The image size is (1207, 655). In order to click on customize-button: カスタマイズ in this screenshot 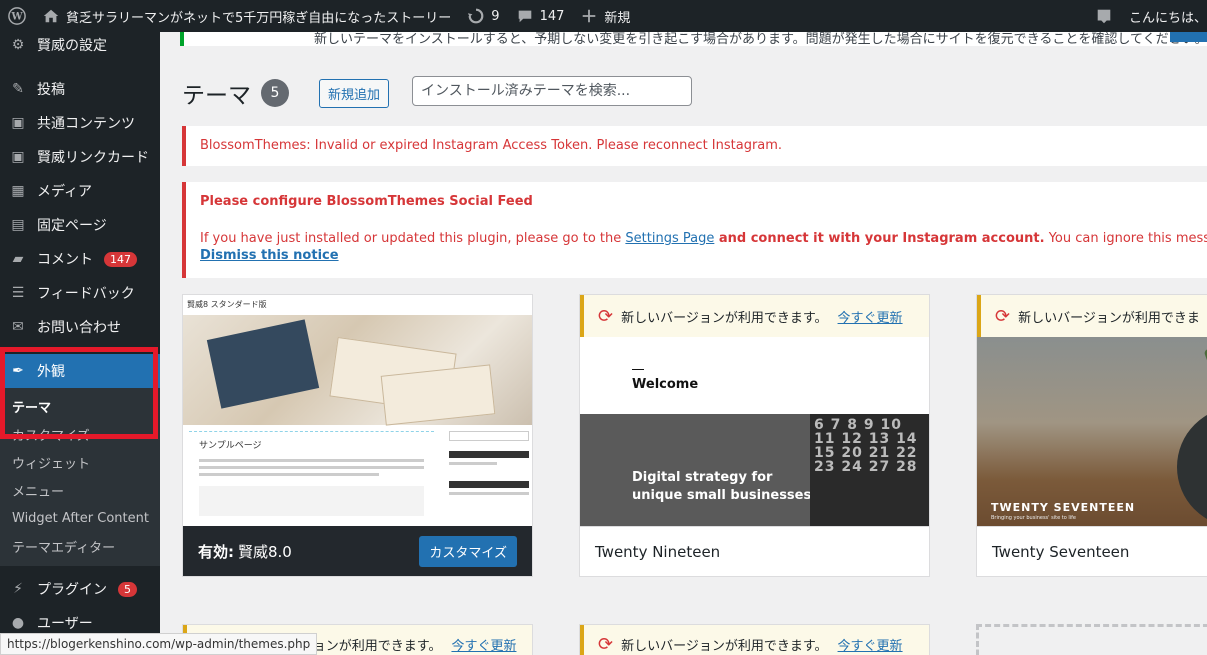, I will do `click(468, 551)`.